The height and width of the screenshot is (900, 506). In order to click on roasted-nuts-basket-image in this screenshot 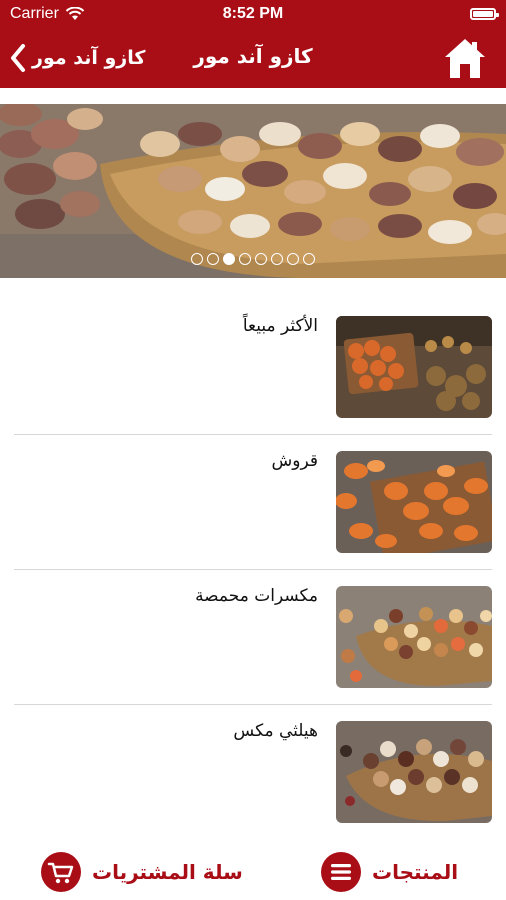, I will do `click(414, 637)`.